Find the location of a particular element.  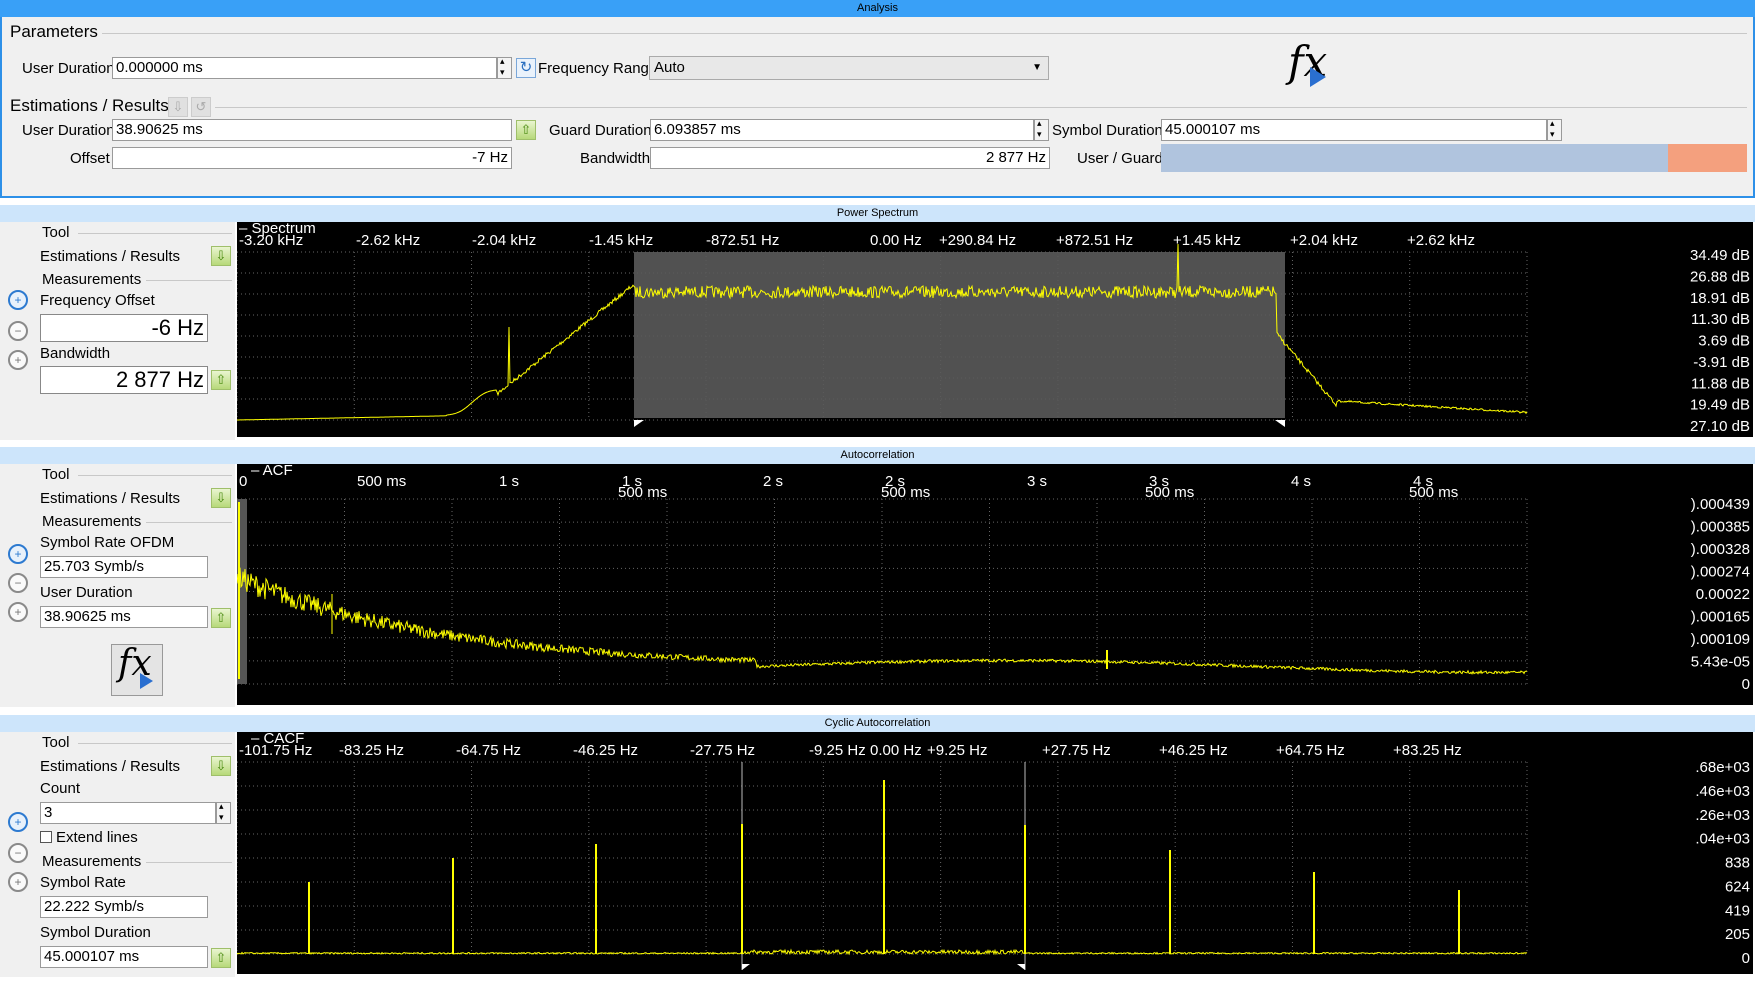

estimations-divider is located at coordinates (981, 107).